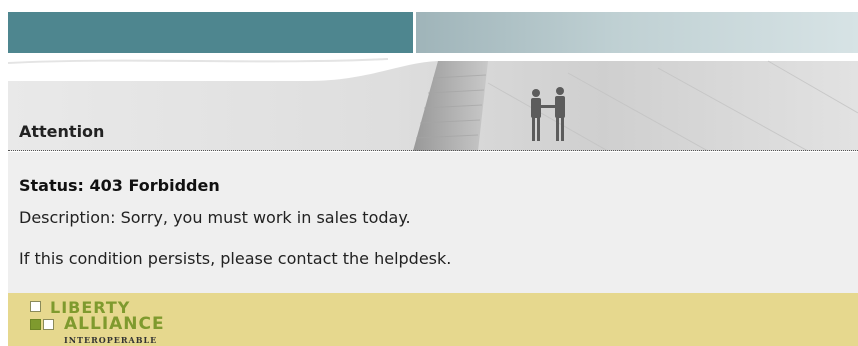 This screenshot has height=346, width=858. I want to click on logo-text-interoperable: INTEROPERABLE, so click(111, 340).